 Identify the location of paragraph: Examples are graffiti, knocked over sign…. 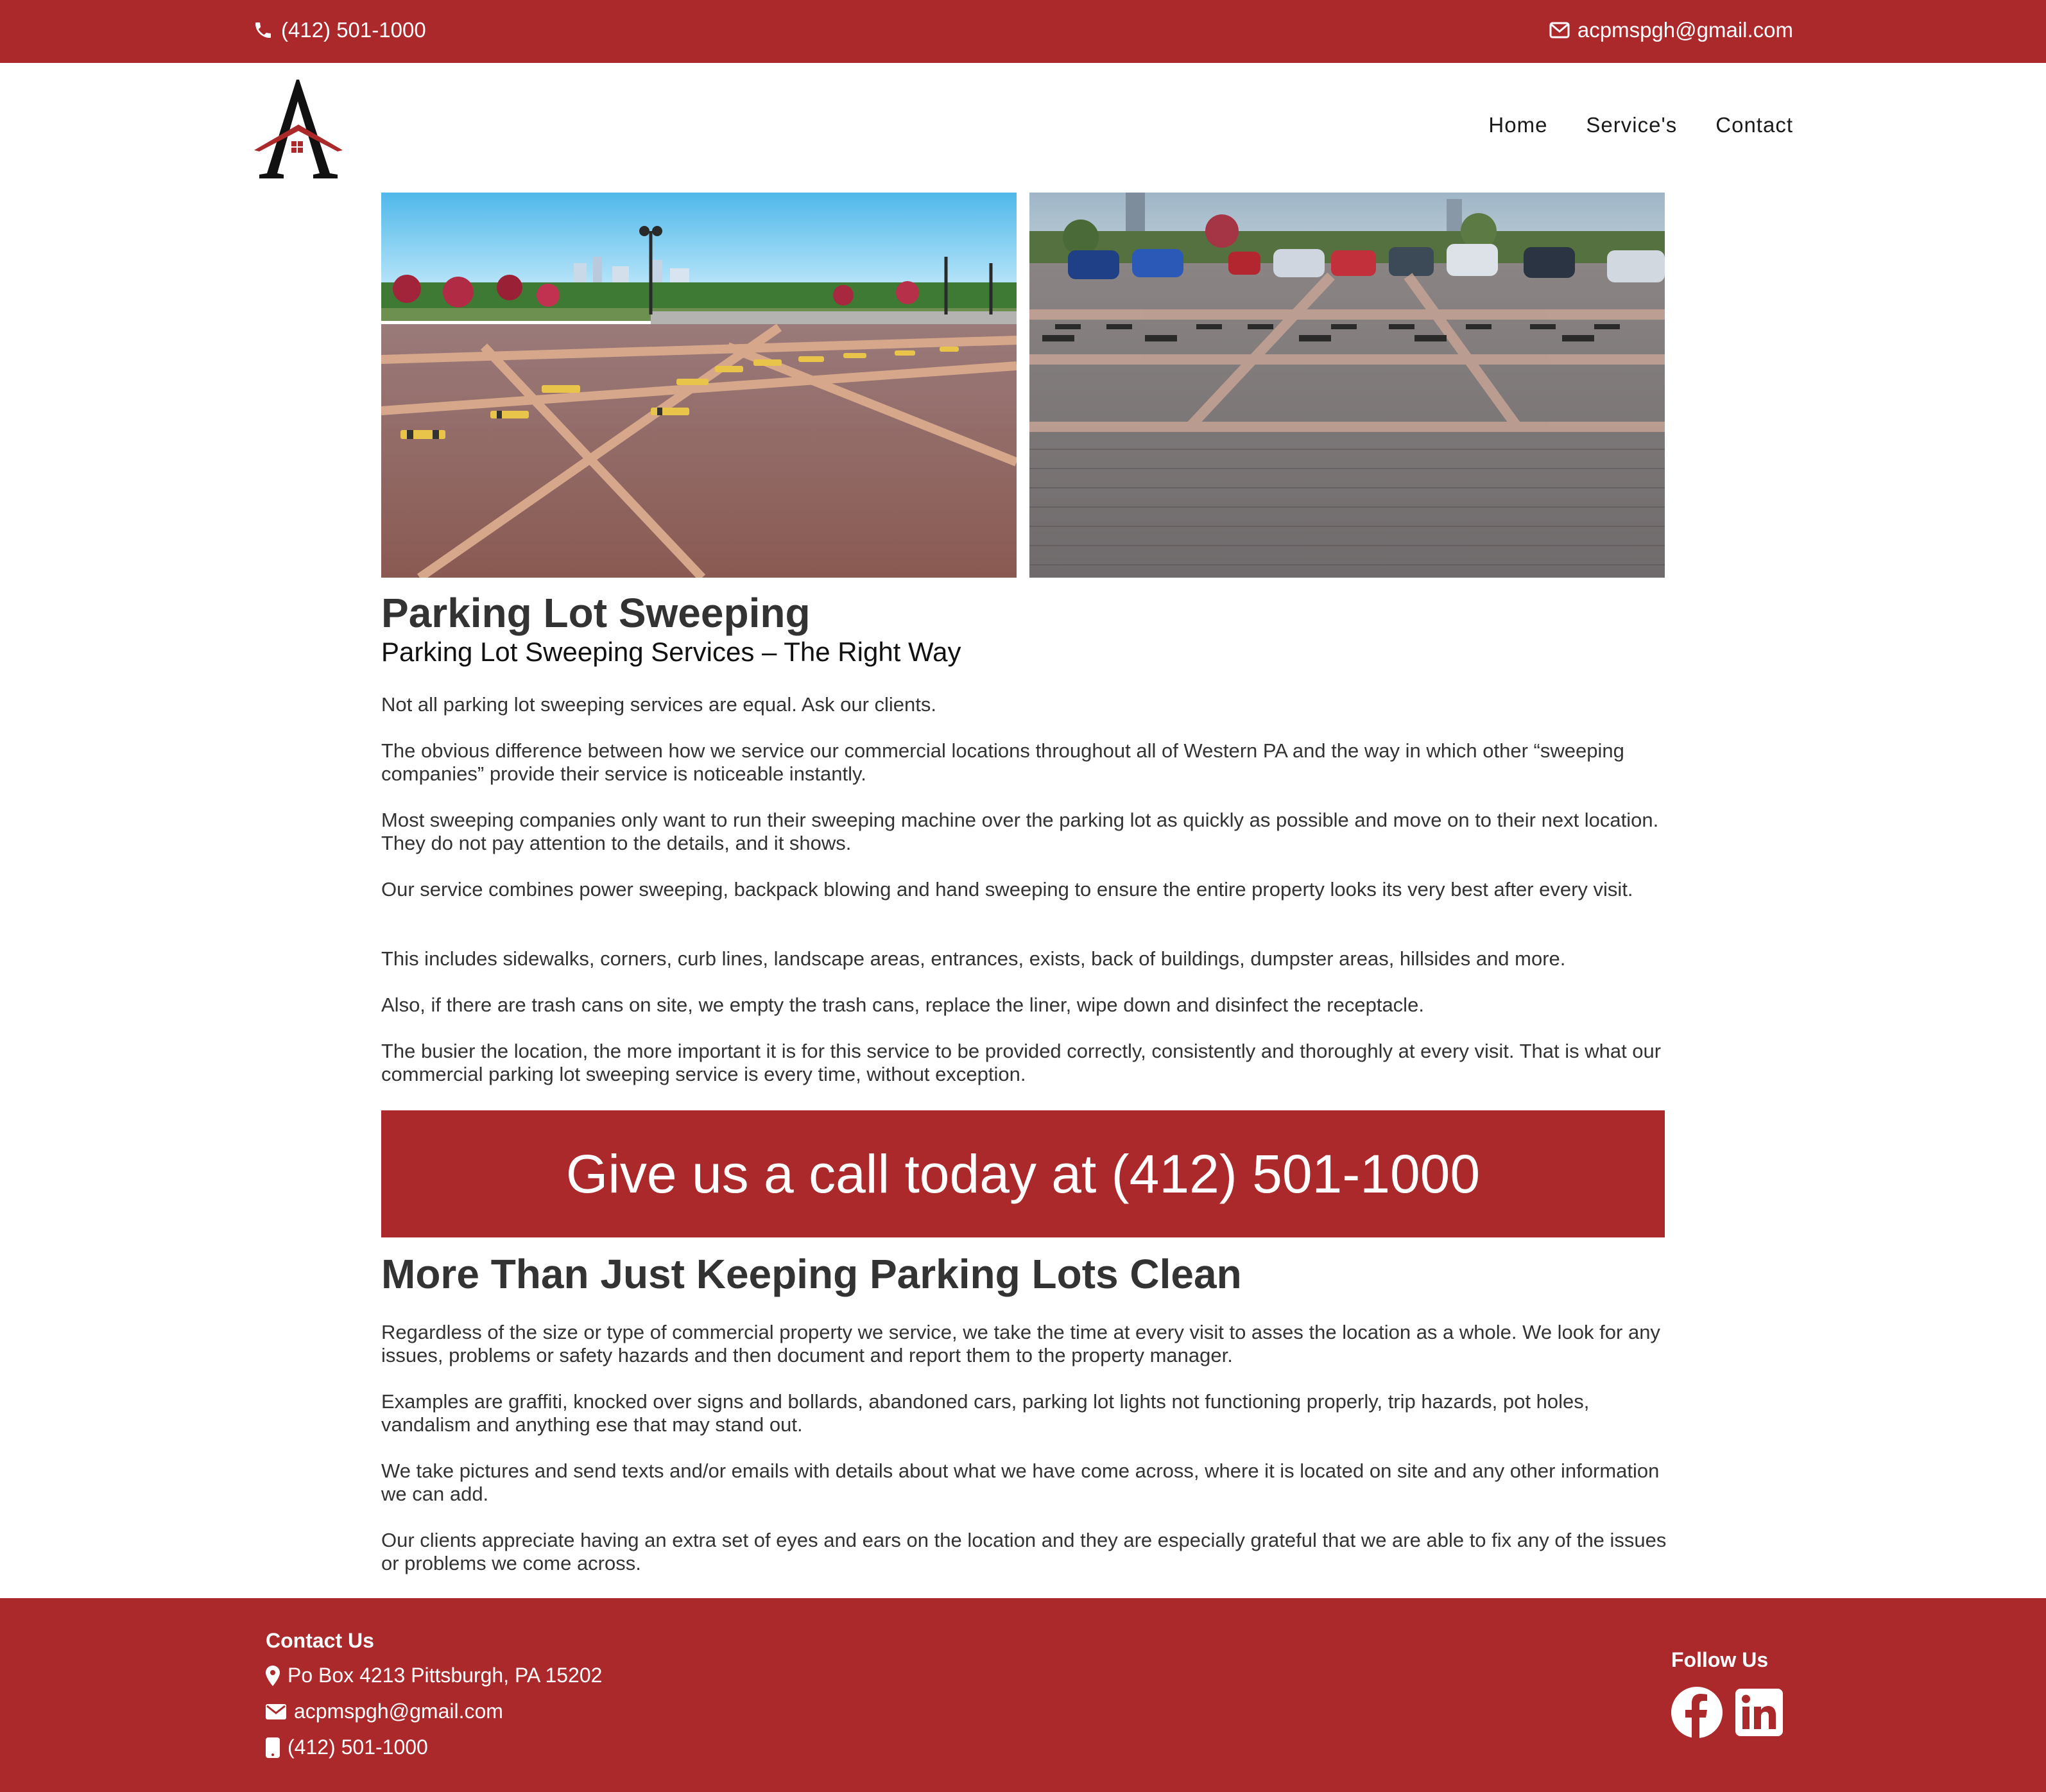
(985, 1413).